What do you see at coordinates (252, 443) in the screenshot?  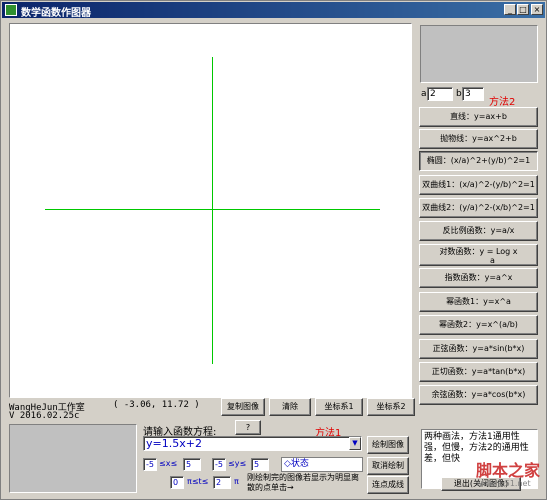 I see `equation-combobox: y=1.5x+2 ▼` at bounding box center [252, 443].